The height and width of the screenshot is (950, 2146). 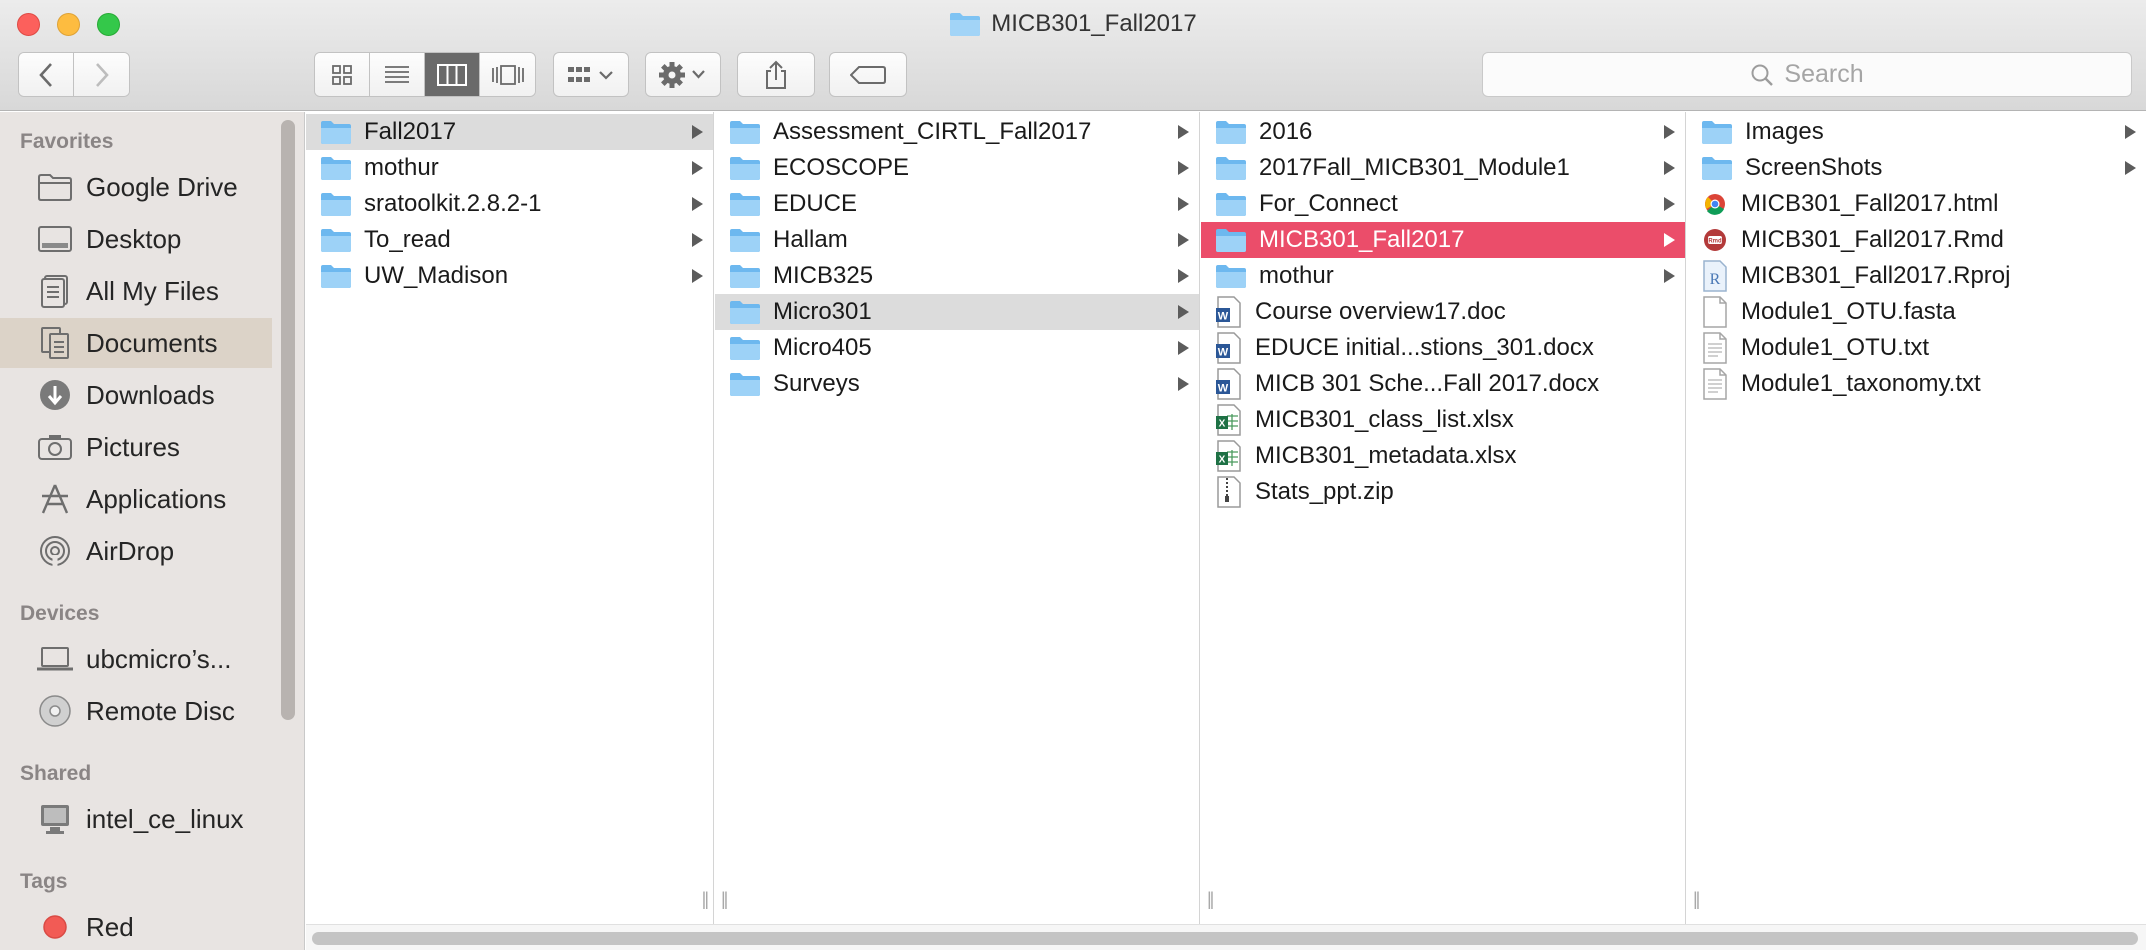 I want to click on window-title: MICB301_Fall2017, so click(x=1094, y=23).